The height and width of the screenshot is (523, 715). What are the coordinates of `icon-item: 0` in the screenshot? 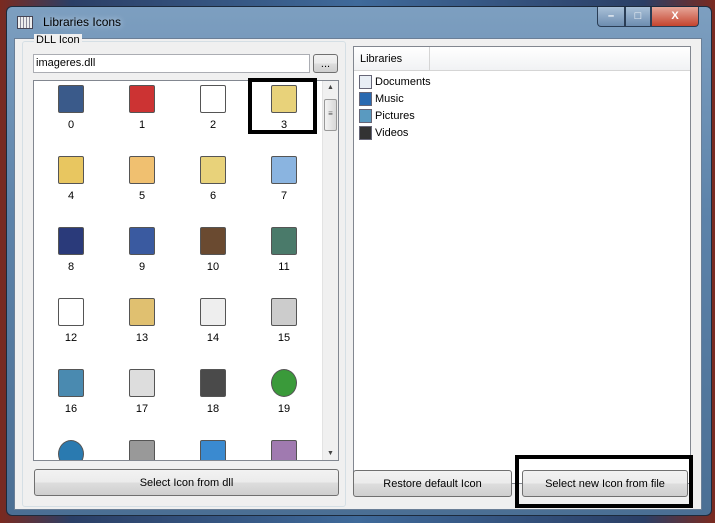 It's located at (71, 108).